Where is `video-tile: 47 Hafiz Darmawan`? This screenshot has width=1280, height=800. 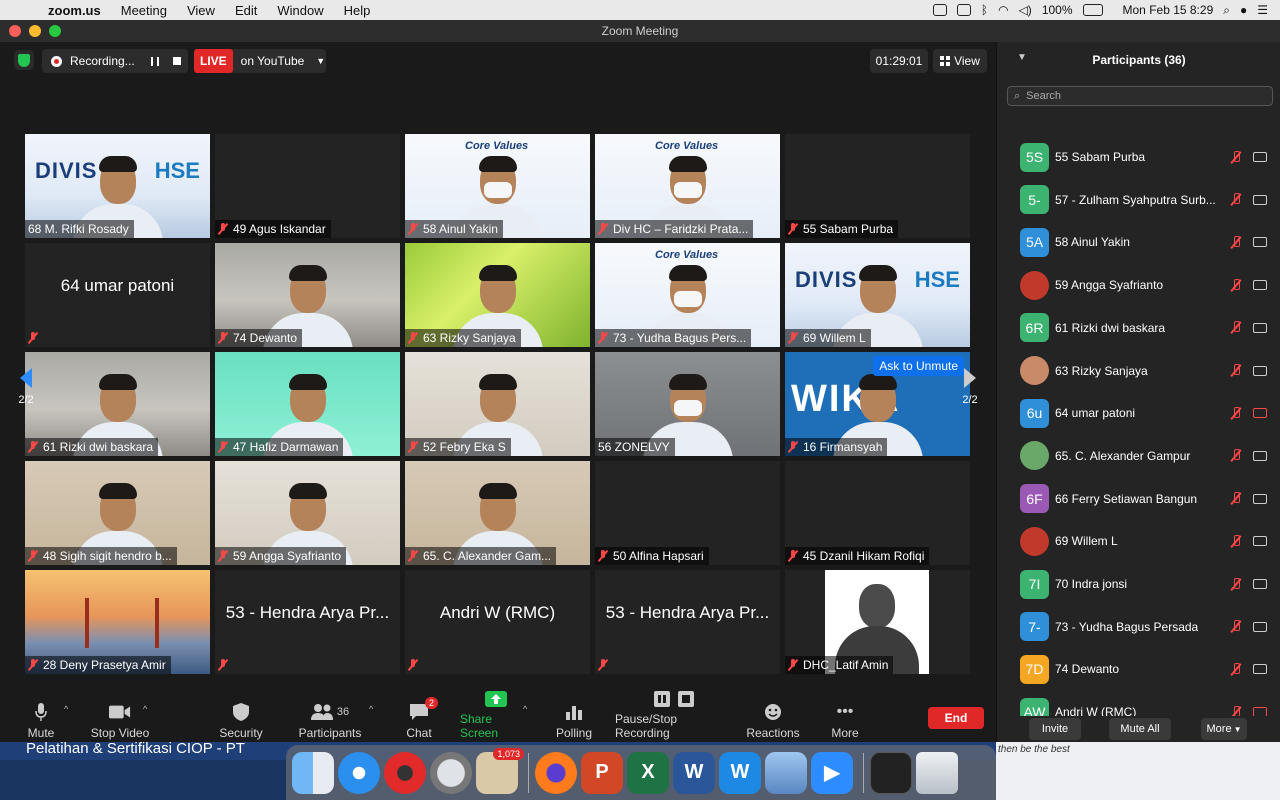 video-tile: 47 Hafiz Darmawan is located at coordinates (307, 404).